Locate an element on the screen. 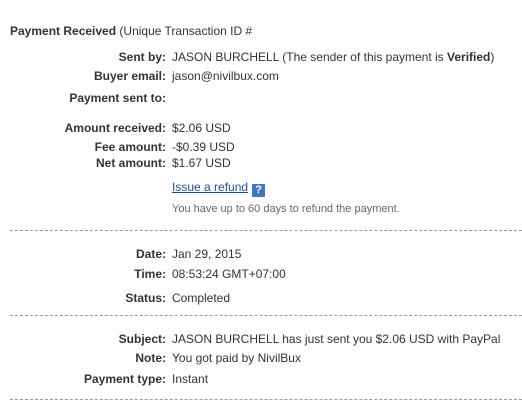 The height and width of the screenshot is (407, 522). time-value: 08:53:24 GMT+07:00 is located at coordinates (229, 274).